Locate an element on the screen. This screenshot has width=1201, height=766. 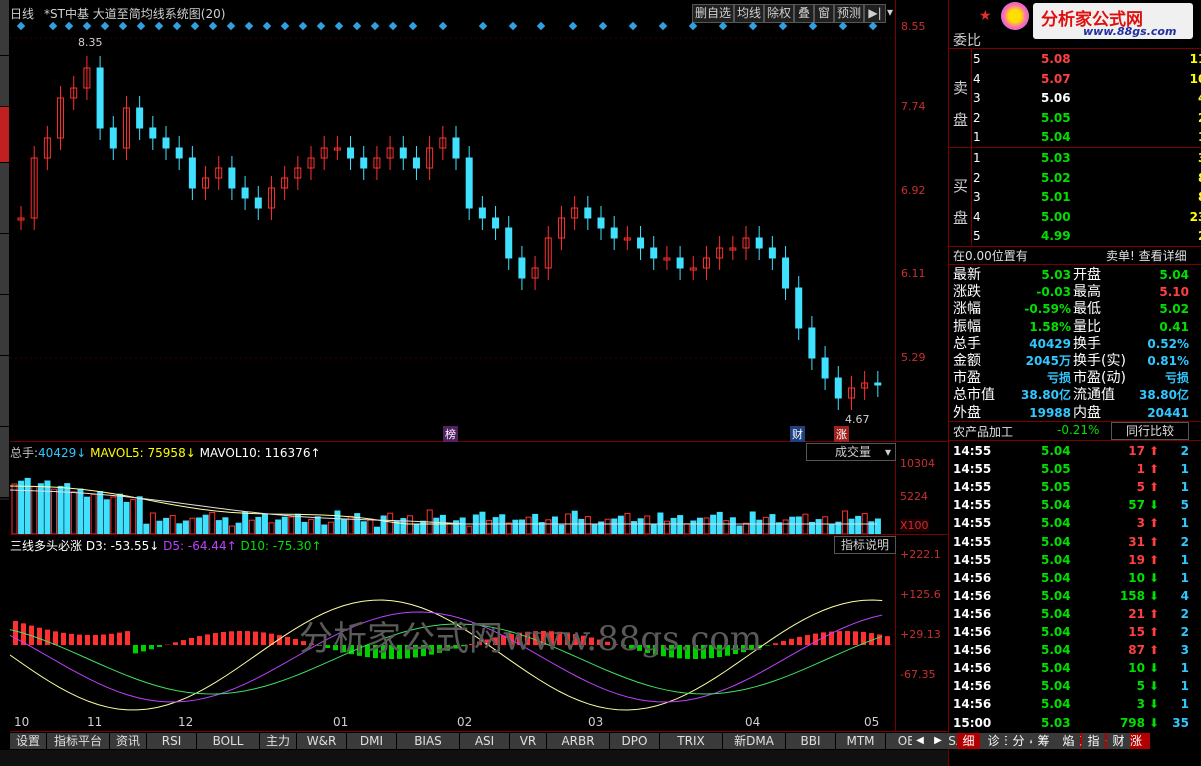
tab-8: BIAS is located at coordinates (428, 741).